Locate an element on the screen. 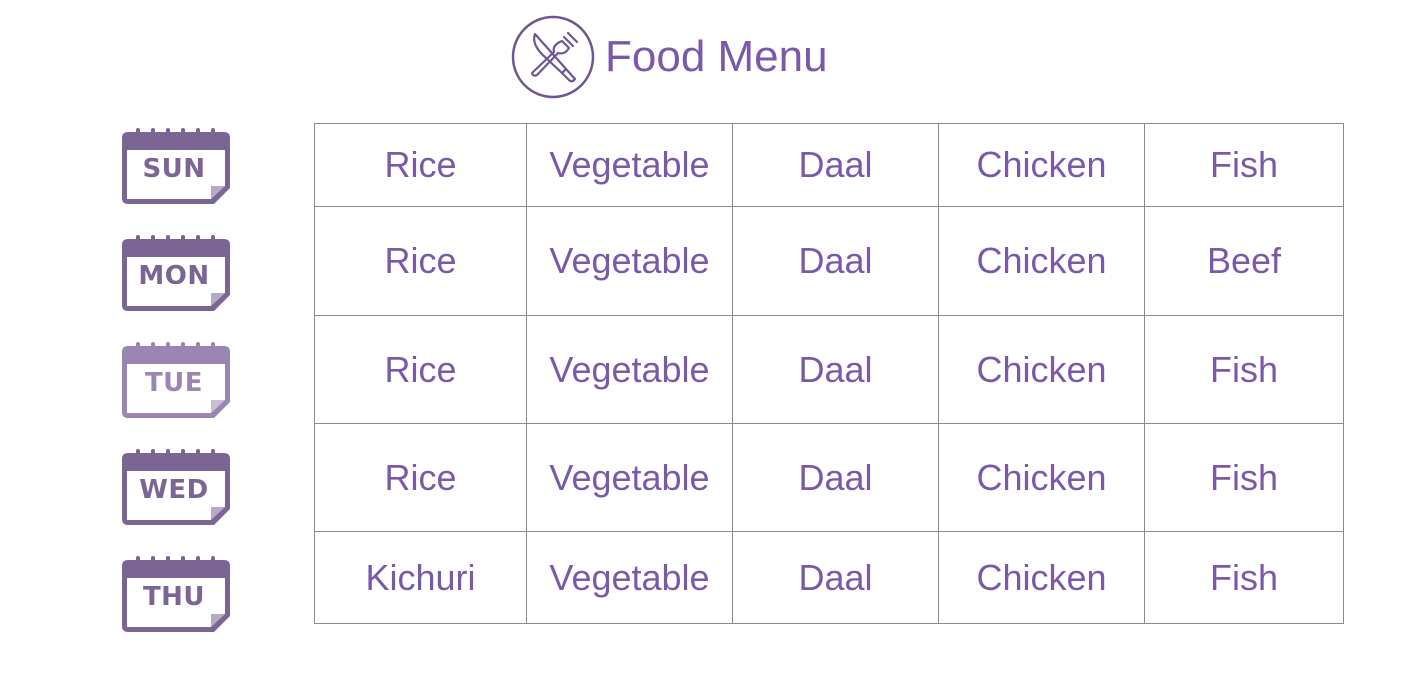  calendar-icon-sun: SUN is located at coordinates (176, 167).